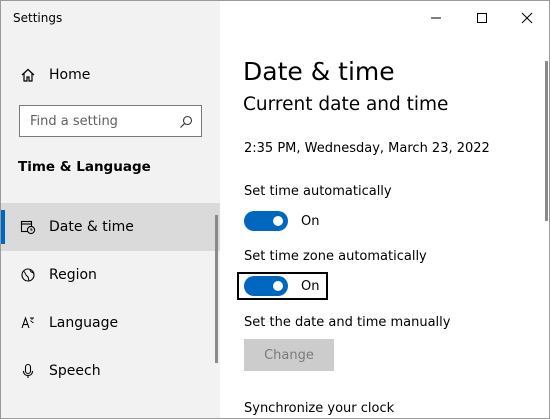  What do you see at coordinates (73, 275) in the screenshot?
I see `sidebar-item-label: Region` at bounding box center [73, 275].